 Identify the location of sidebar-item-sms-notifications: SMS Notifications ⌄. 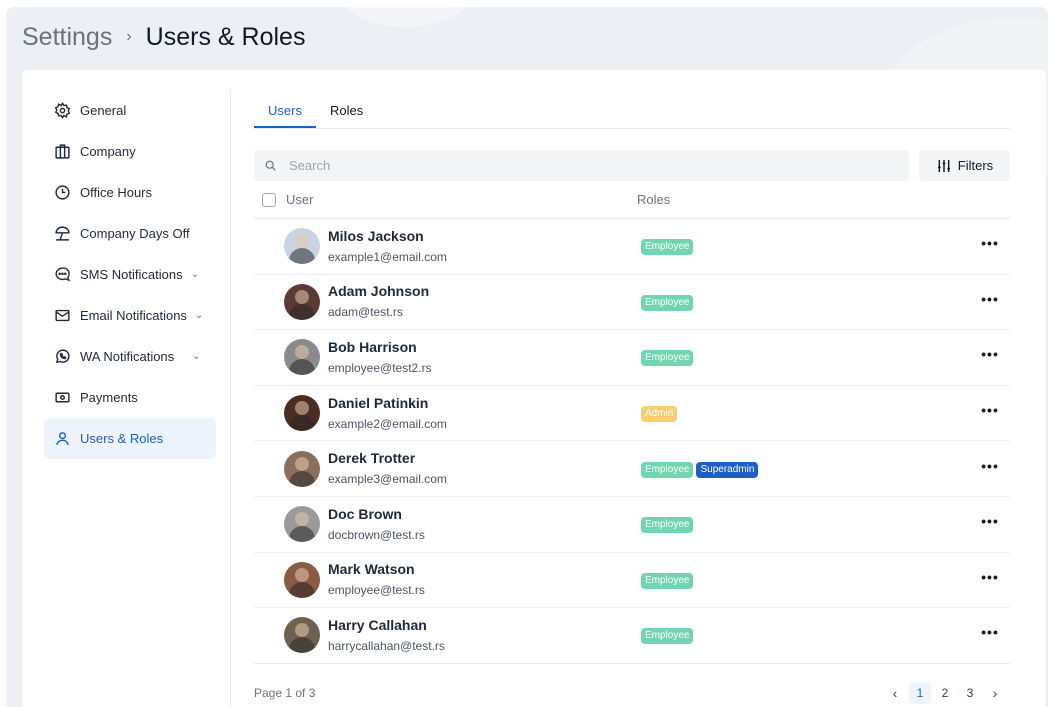
(130, 274).